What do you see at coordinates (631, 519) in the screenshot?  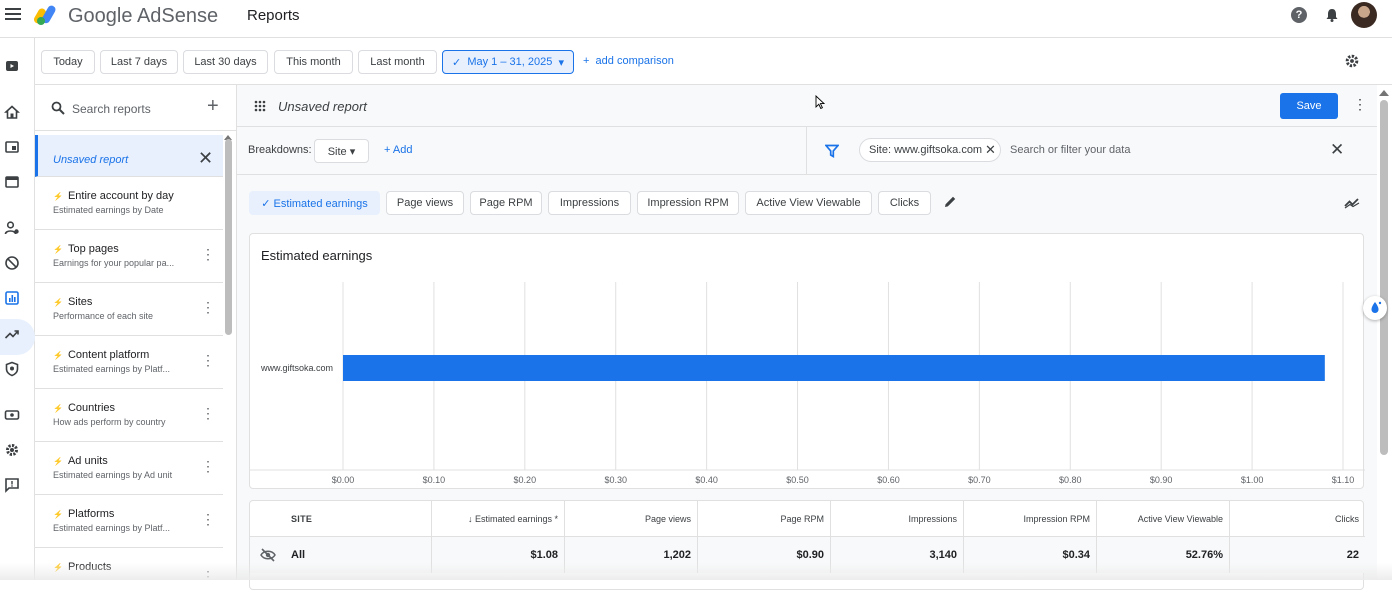 I see `column-header: Page views` at bounding box center [631, 519].